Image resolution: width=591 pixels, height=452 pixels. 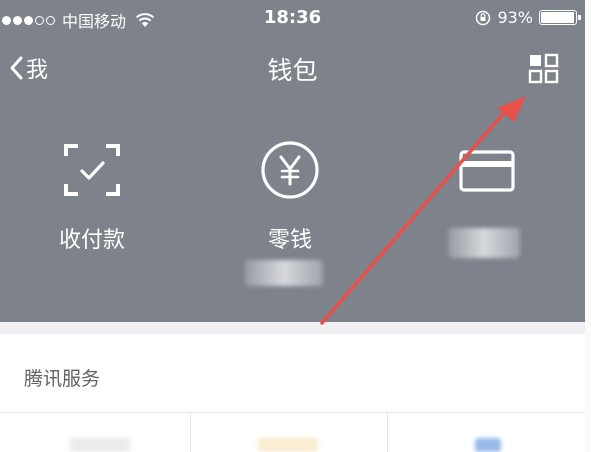 What do you see at coordinates (284, 273) in the screenshot?
I see `redacted-balance` at bounding box center [284, 273].